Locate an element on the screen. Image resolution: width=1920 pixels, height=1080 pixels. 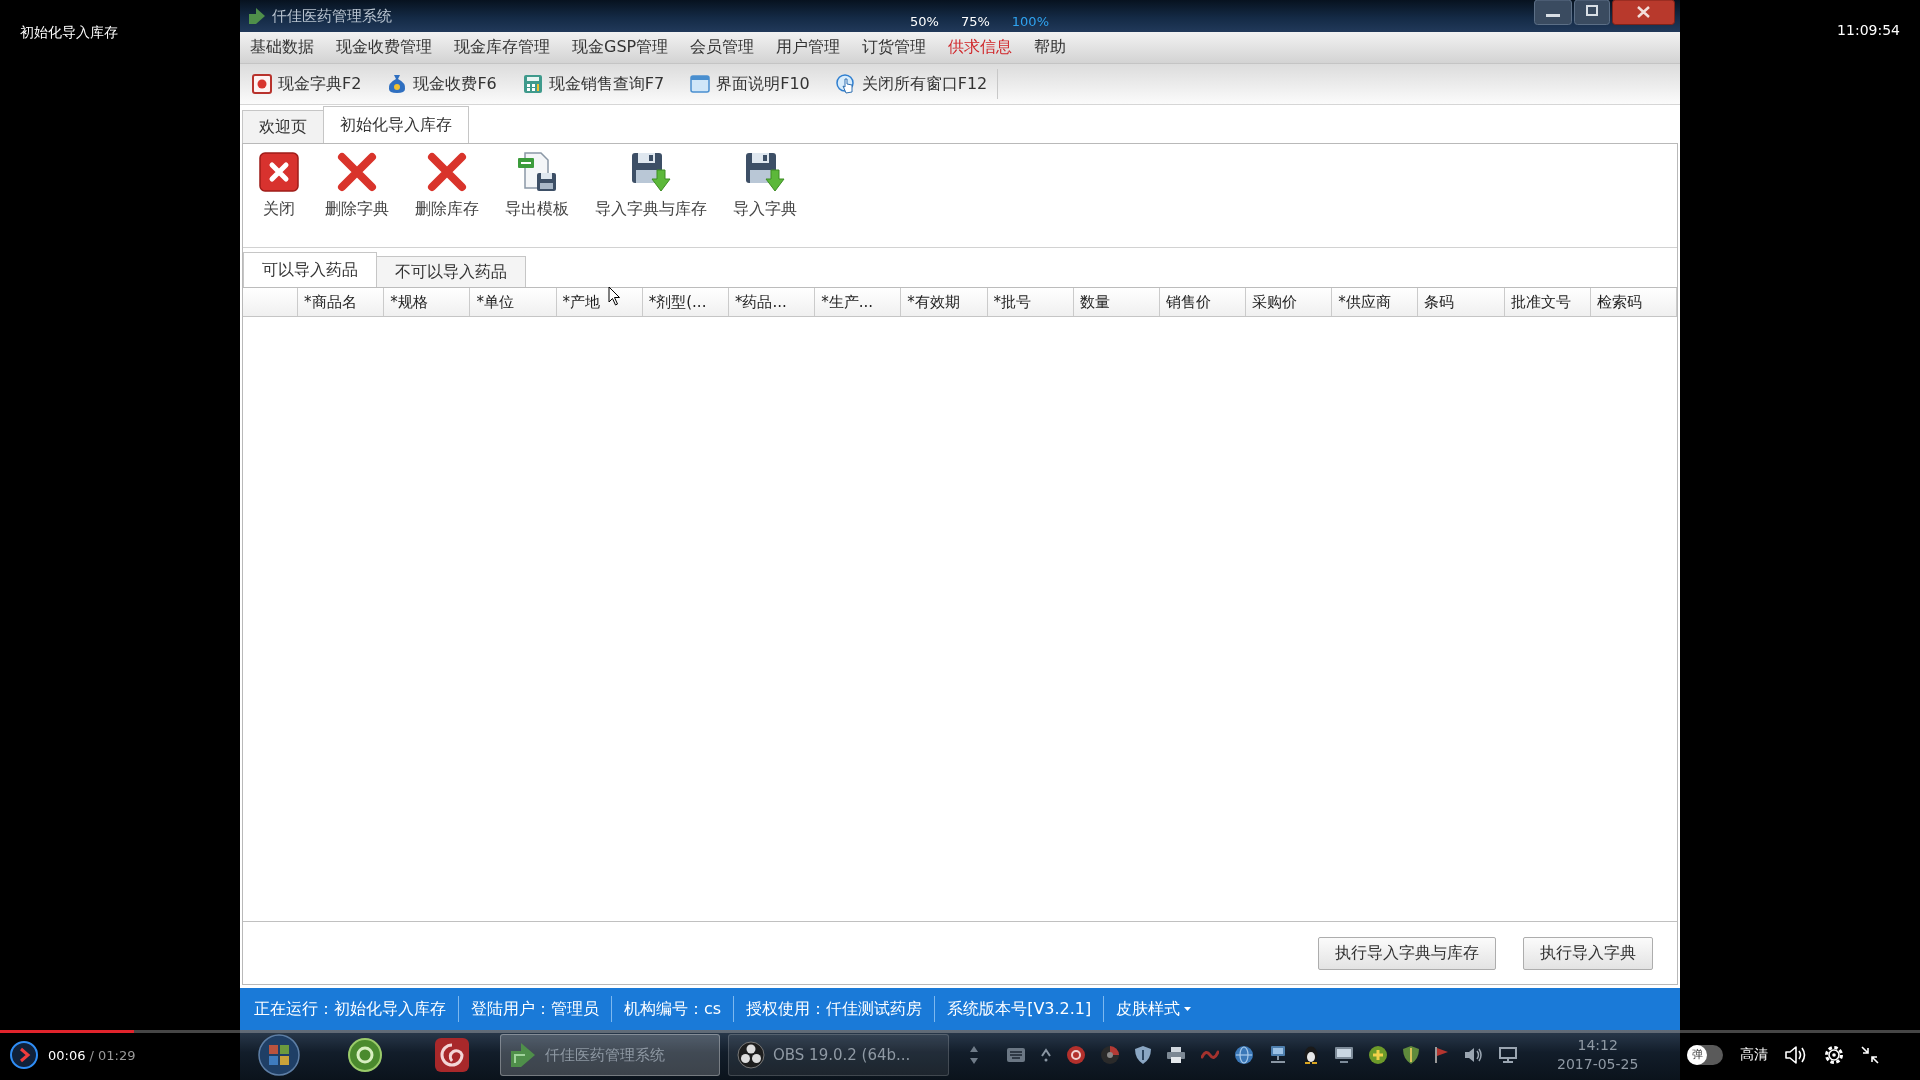
document-floppy-icon is located at coordinates (537, 172).